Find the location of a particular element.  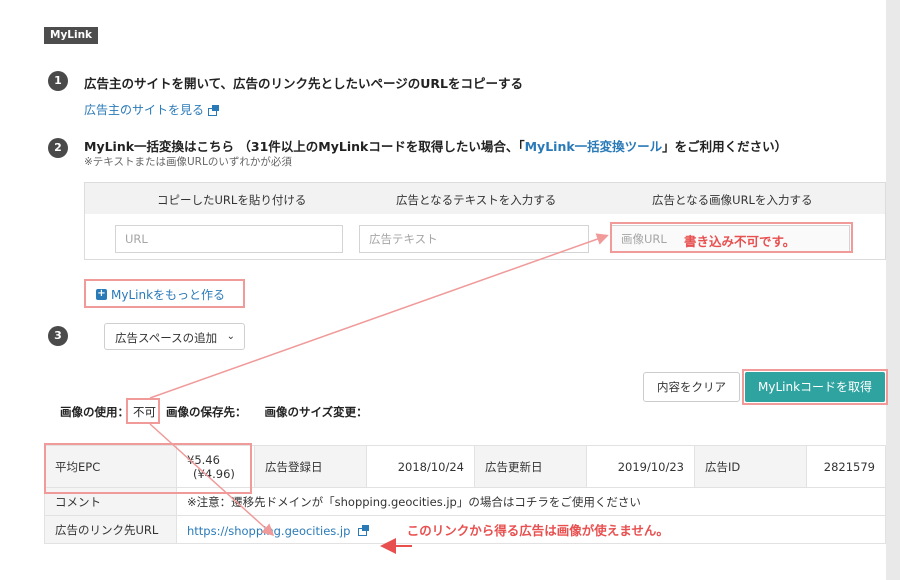

image-resize-label: 画像のサイズ変更： is located at coordinates (316, 412).